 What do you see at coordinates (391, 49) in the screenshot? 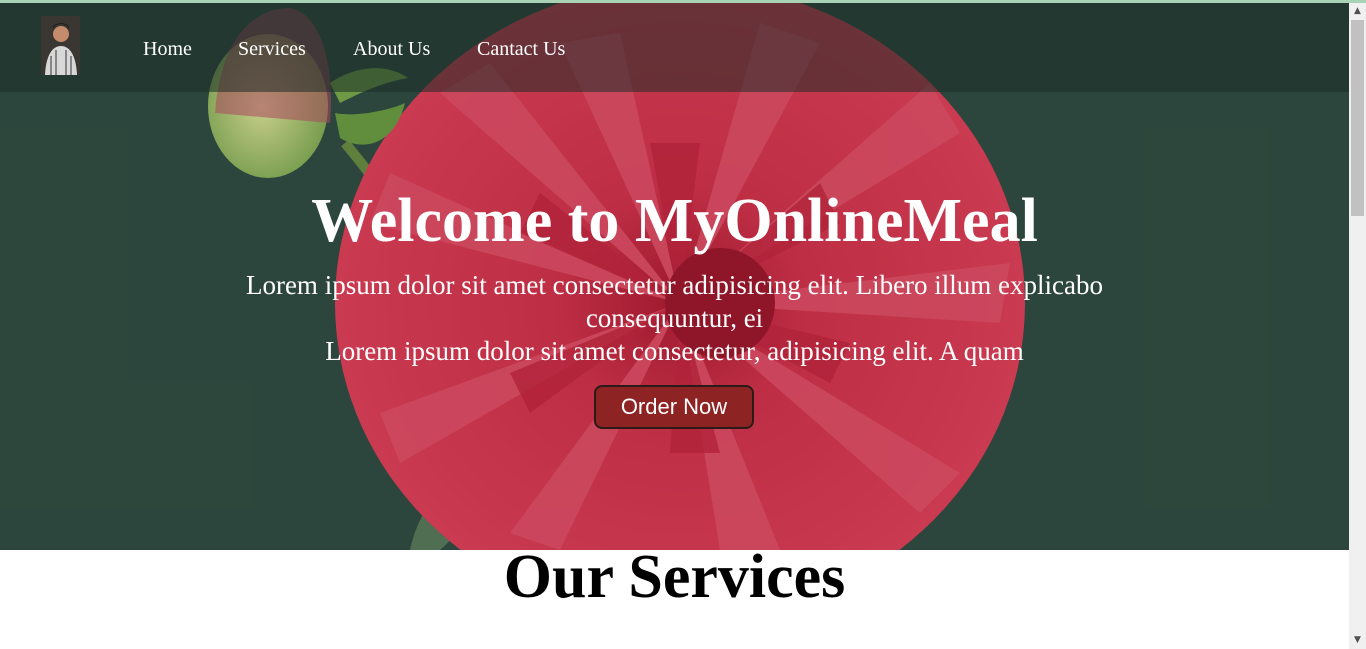
I see `nav-about-link: About Us` at bounding box center [391, 49].